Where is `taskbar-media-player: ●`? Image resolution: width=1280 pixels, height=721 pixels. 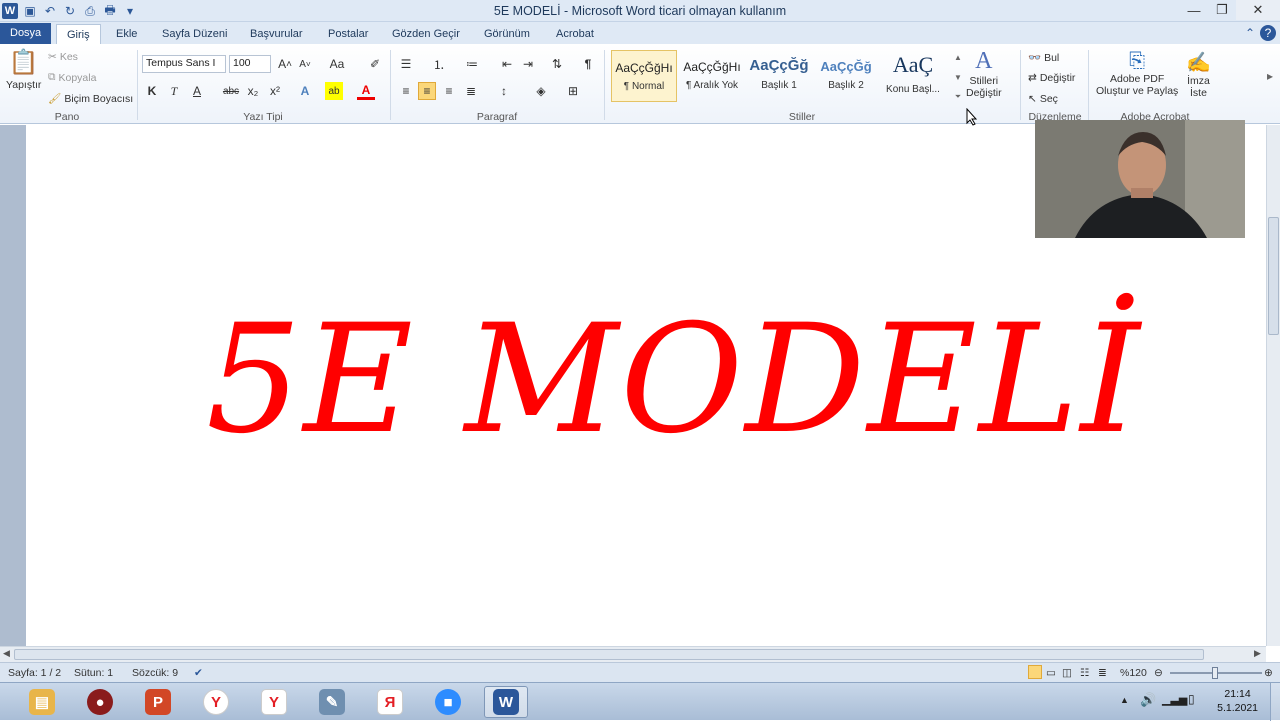
taskbar-media-player: ● is located at coordinates (100, 702).